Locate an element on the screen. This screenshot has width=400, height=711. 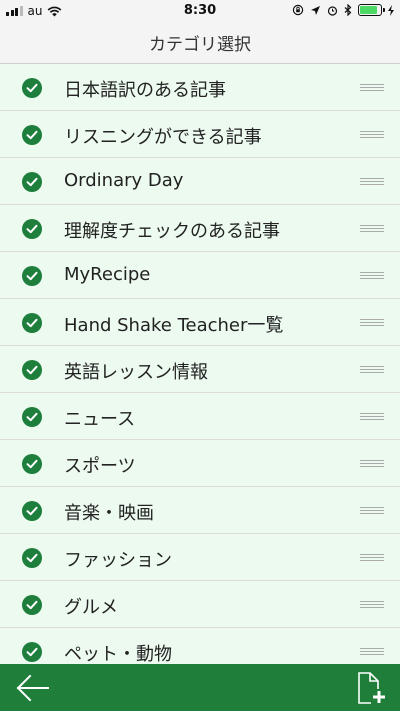
category-label: リスニングができる記事 is located at coordinates (163, 137).